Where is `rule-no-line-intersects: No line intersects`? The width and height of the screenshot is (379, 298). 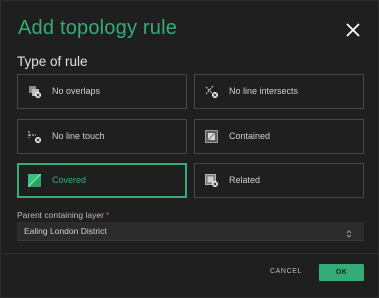 rule-no-line-intersects: No line intersects is located at coordinates (279, 91).